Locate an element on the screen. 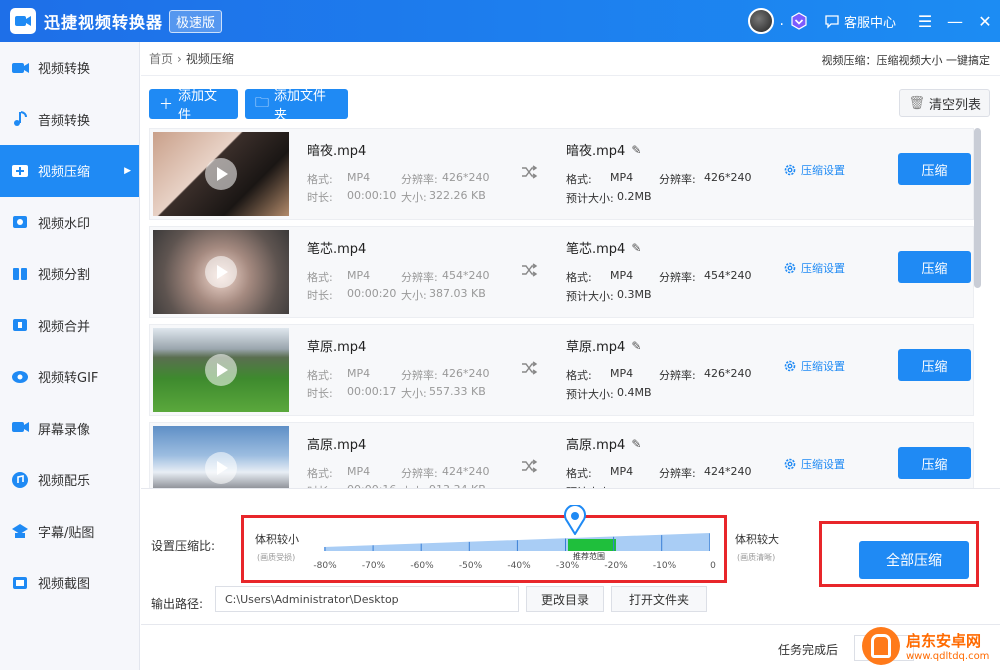 This screenshot has width=1000, height=670. active-arrow-icon: ▶ is located at coordinates (127, 170).